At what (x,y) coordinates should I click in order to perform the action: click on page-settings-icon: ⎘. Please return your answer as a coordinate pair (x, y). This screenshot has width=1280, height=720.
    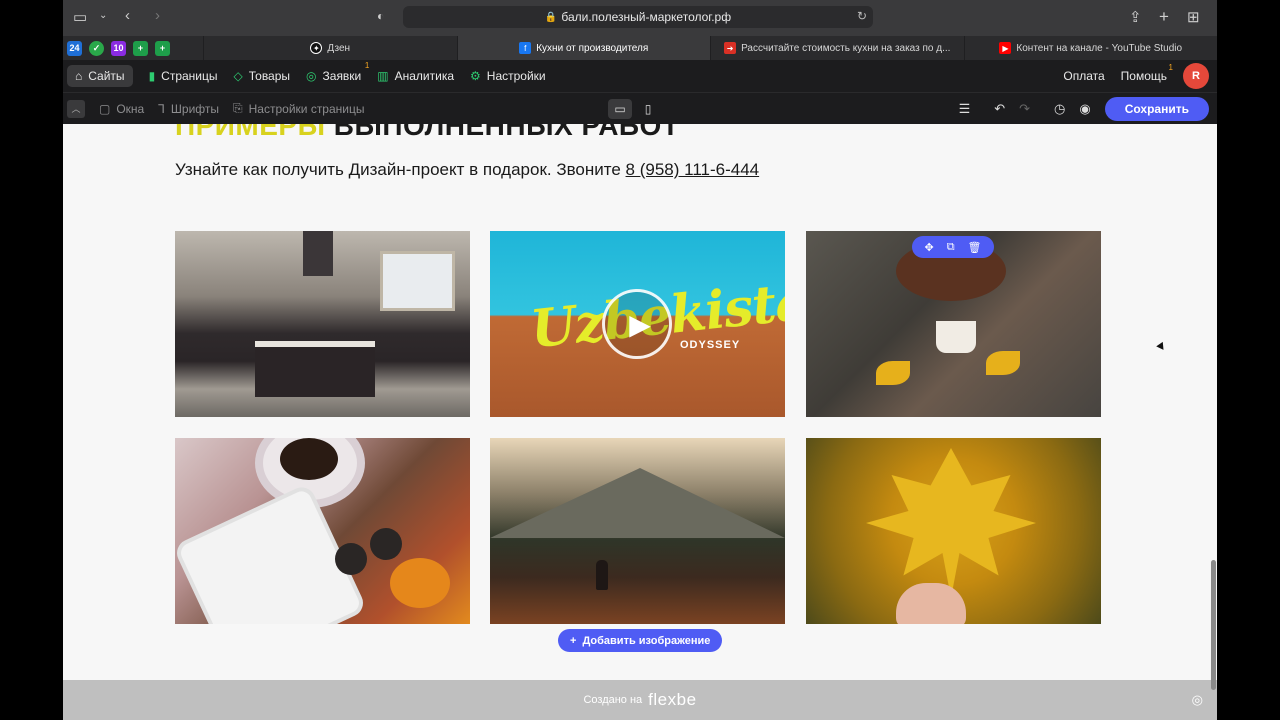
    Looking at the image, I should click on (238, 108).